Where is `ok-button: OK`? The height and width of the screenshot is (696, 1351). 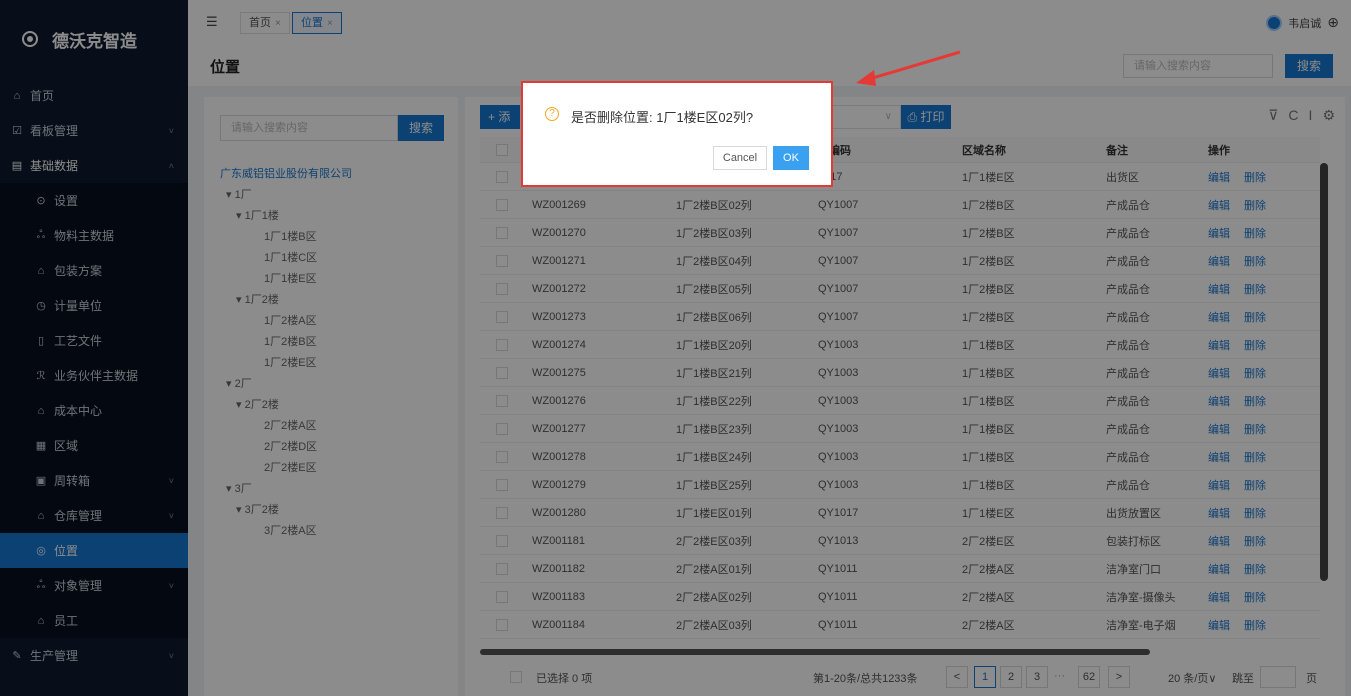 ok-button: OK is located at coordinates (791, 158).